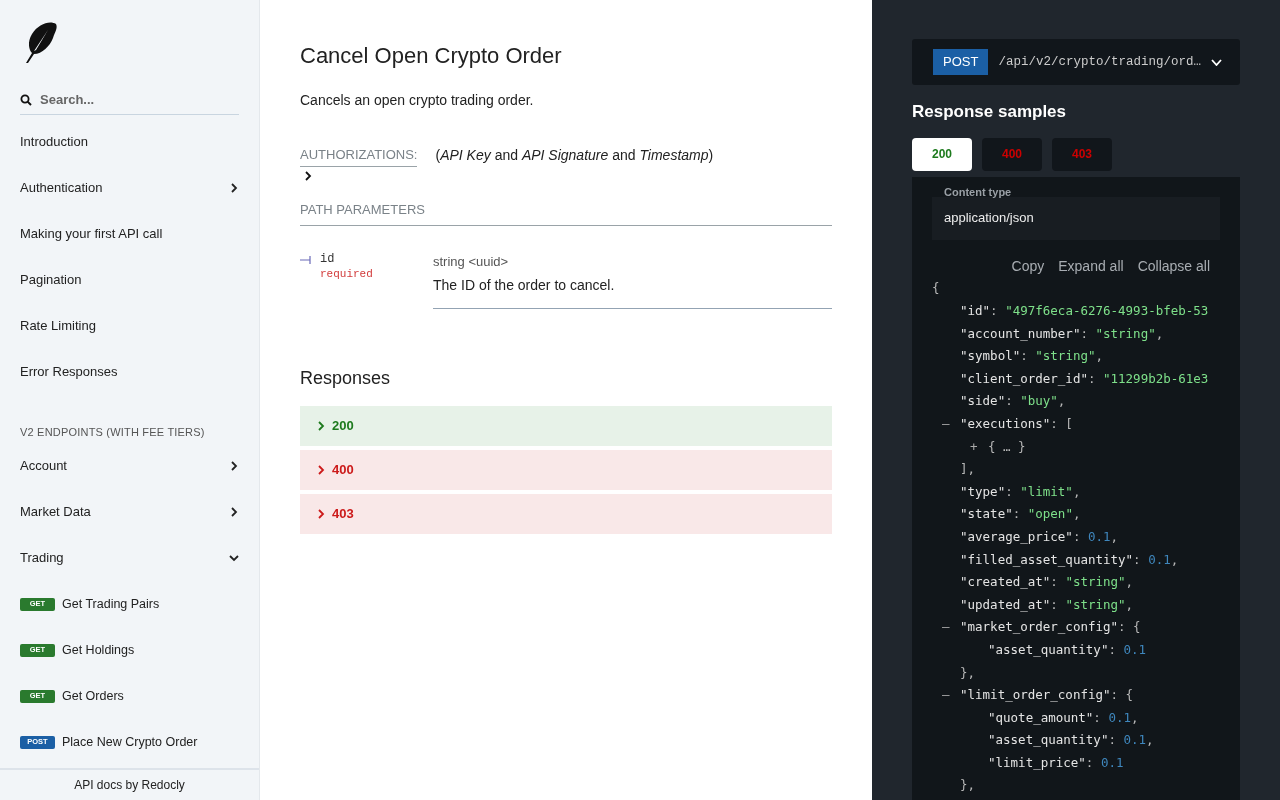 The height and width of the screenshot is (800, 1280). I want to click on response-row: 400, so click(566, 470).